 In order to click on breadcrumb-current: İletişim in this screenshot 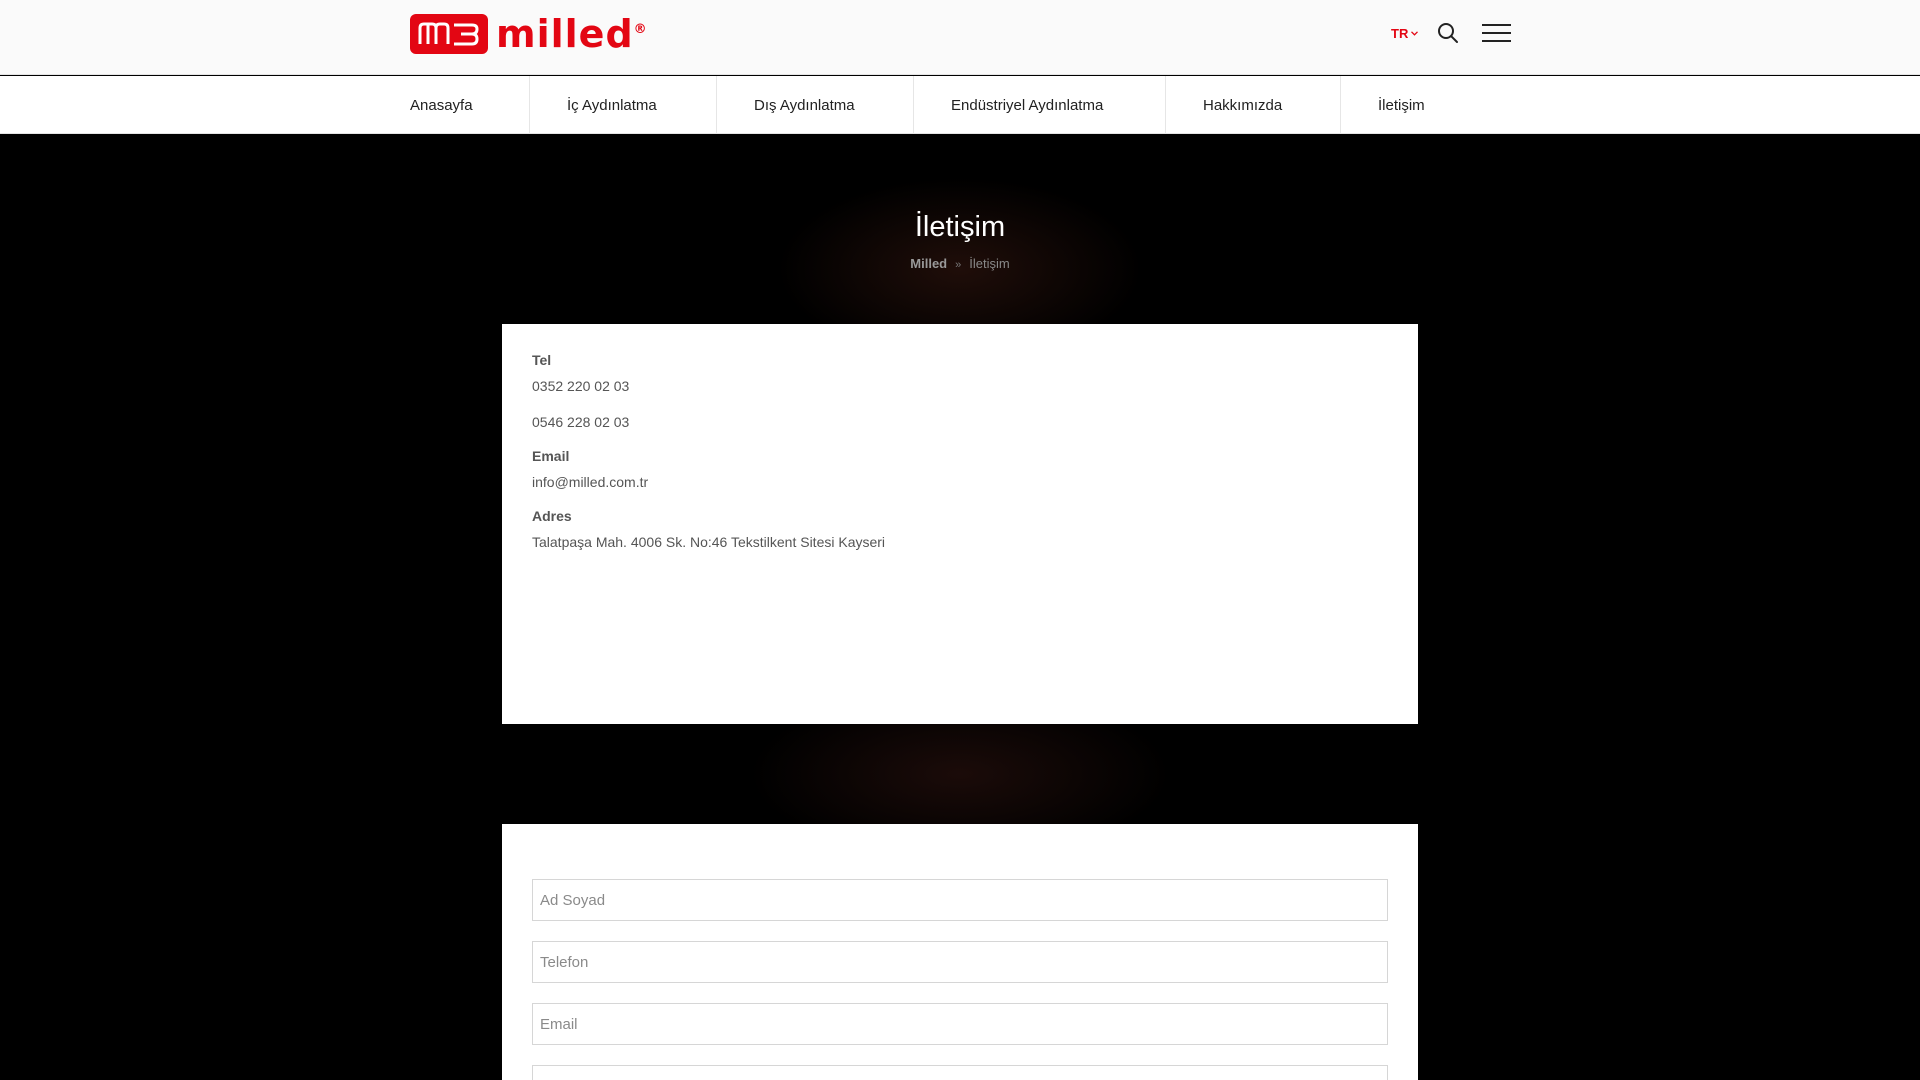, I will do `click(989, 263)`.